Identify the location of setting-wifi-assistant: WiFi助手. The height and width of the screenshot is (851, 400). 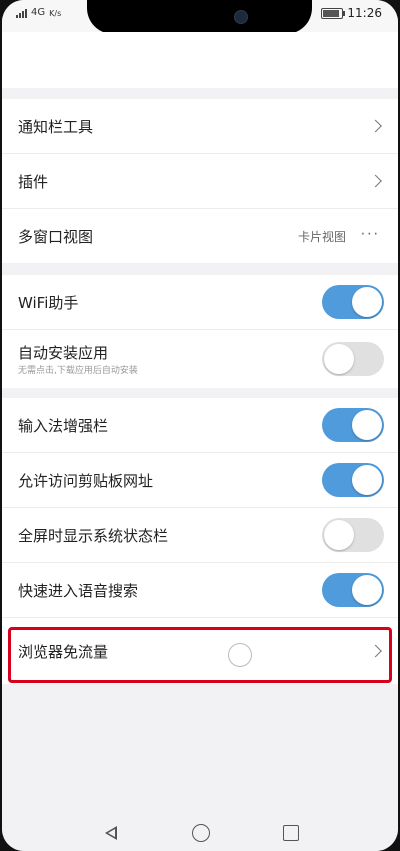
(200, 302).